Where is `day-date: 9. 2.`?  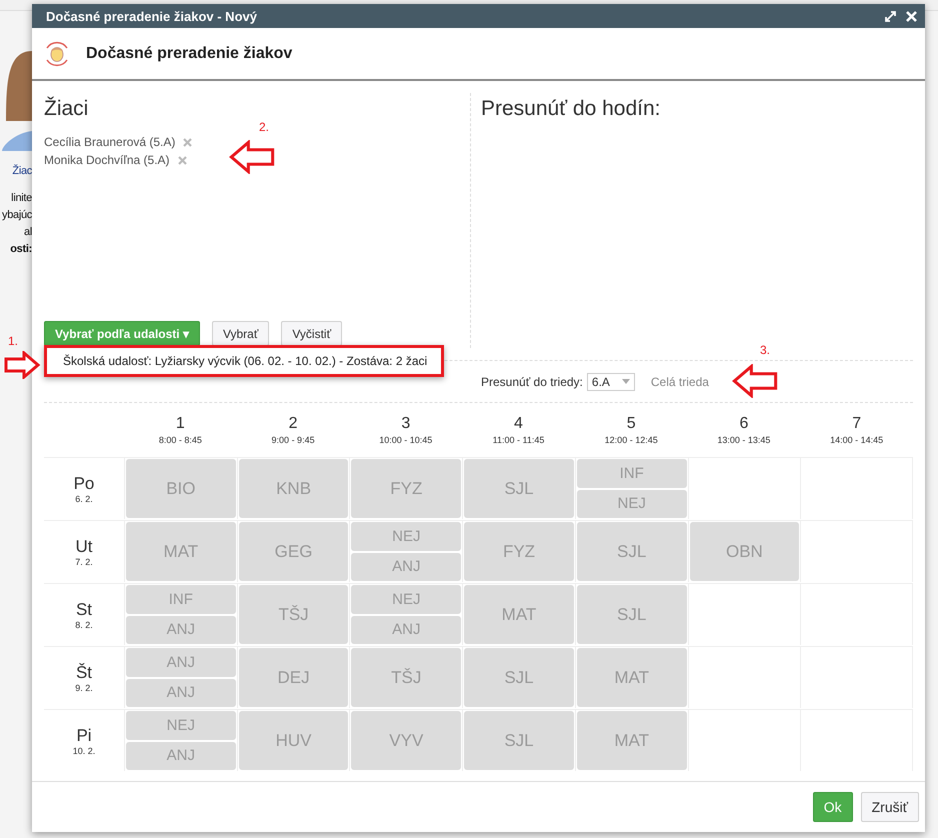
day-date: 9. 2. is located at coordinates (84, 688).